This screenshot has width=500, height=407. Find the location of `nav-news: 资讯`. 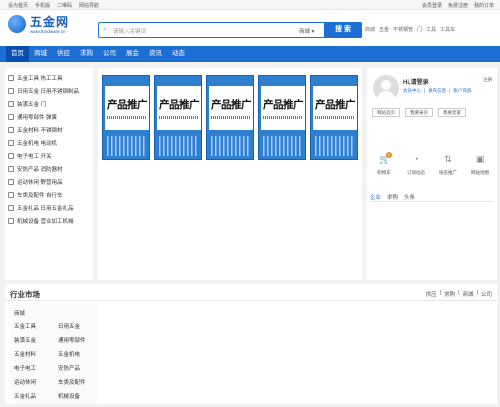

nav-news: 资讯 is located at coordinates (155, 54).